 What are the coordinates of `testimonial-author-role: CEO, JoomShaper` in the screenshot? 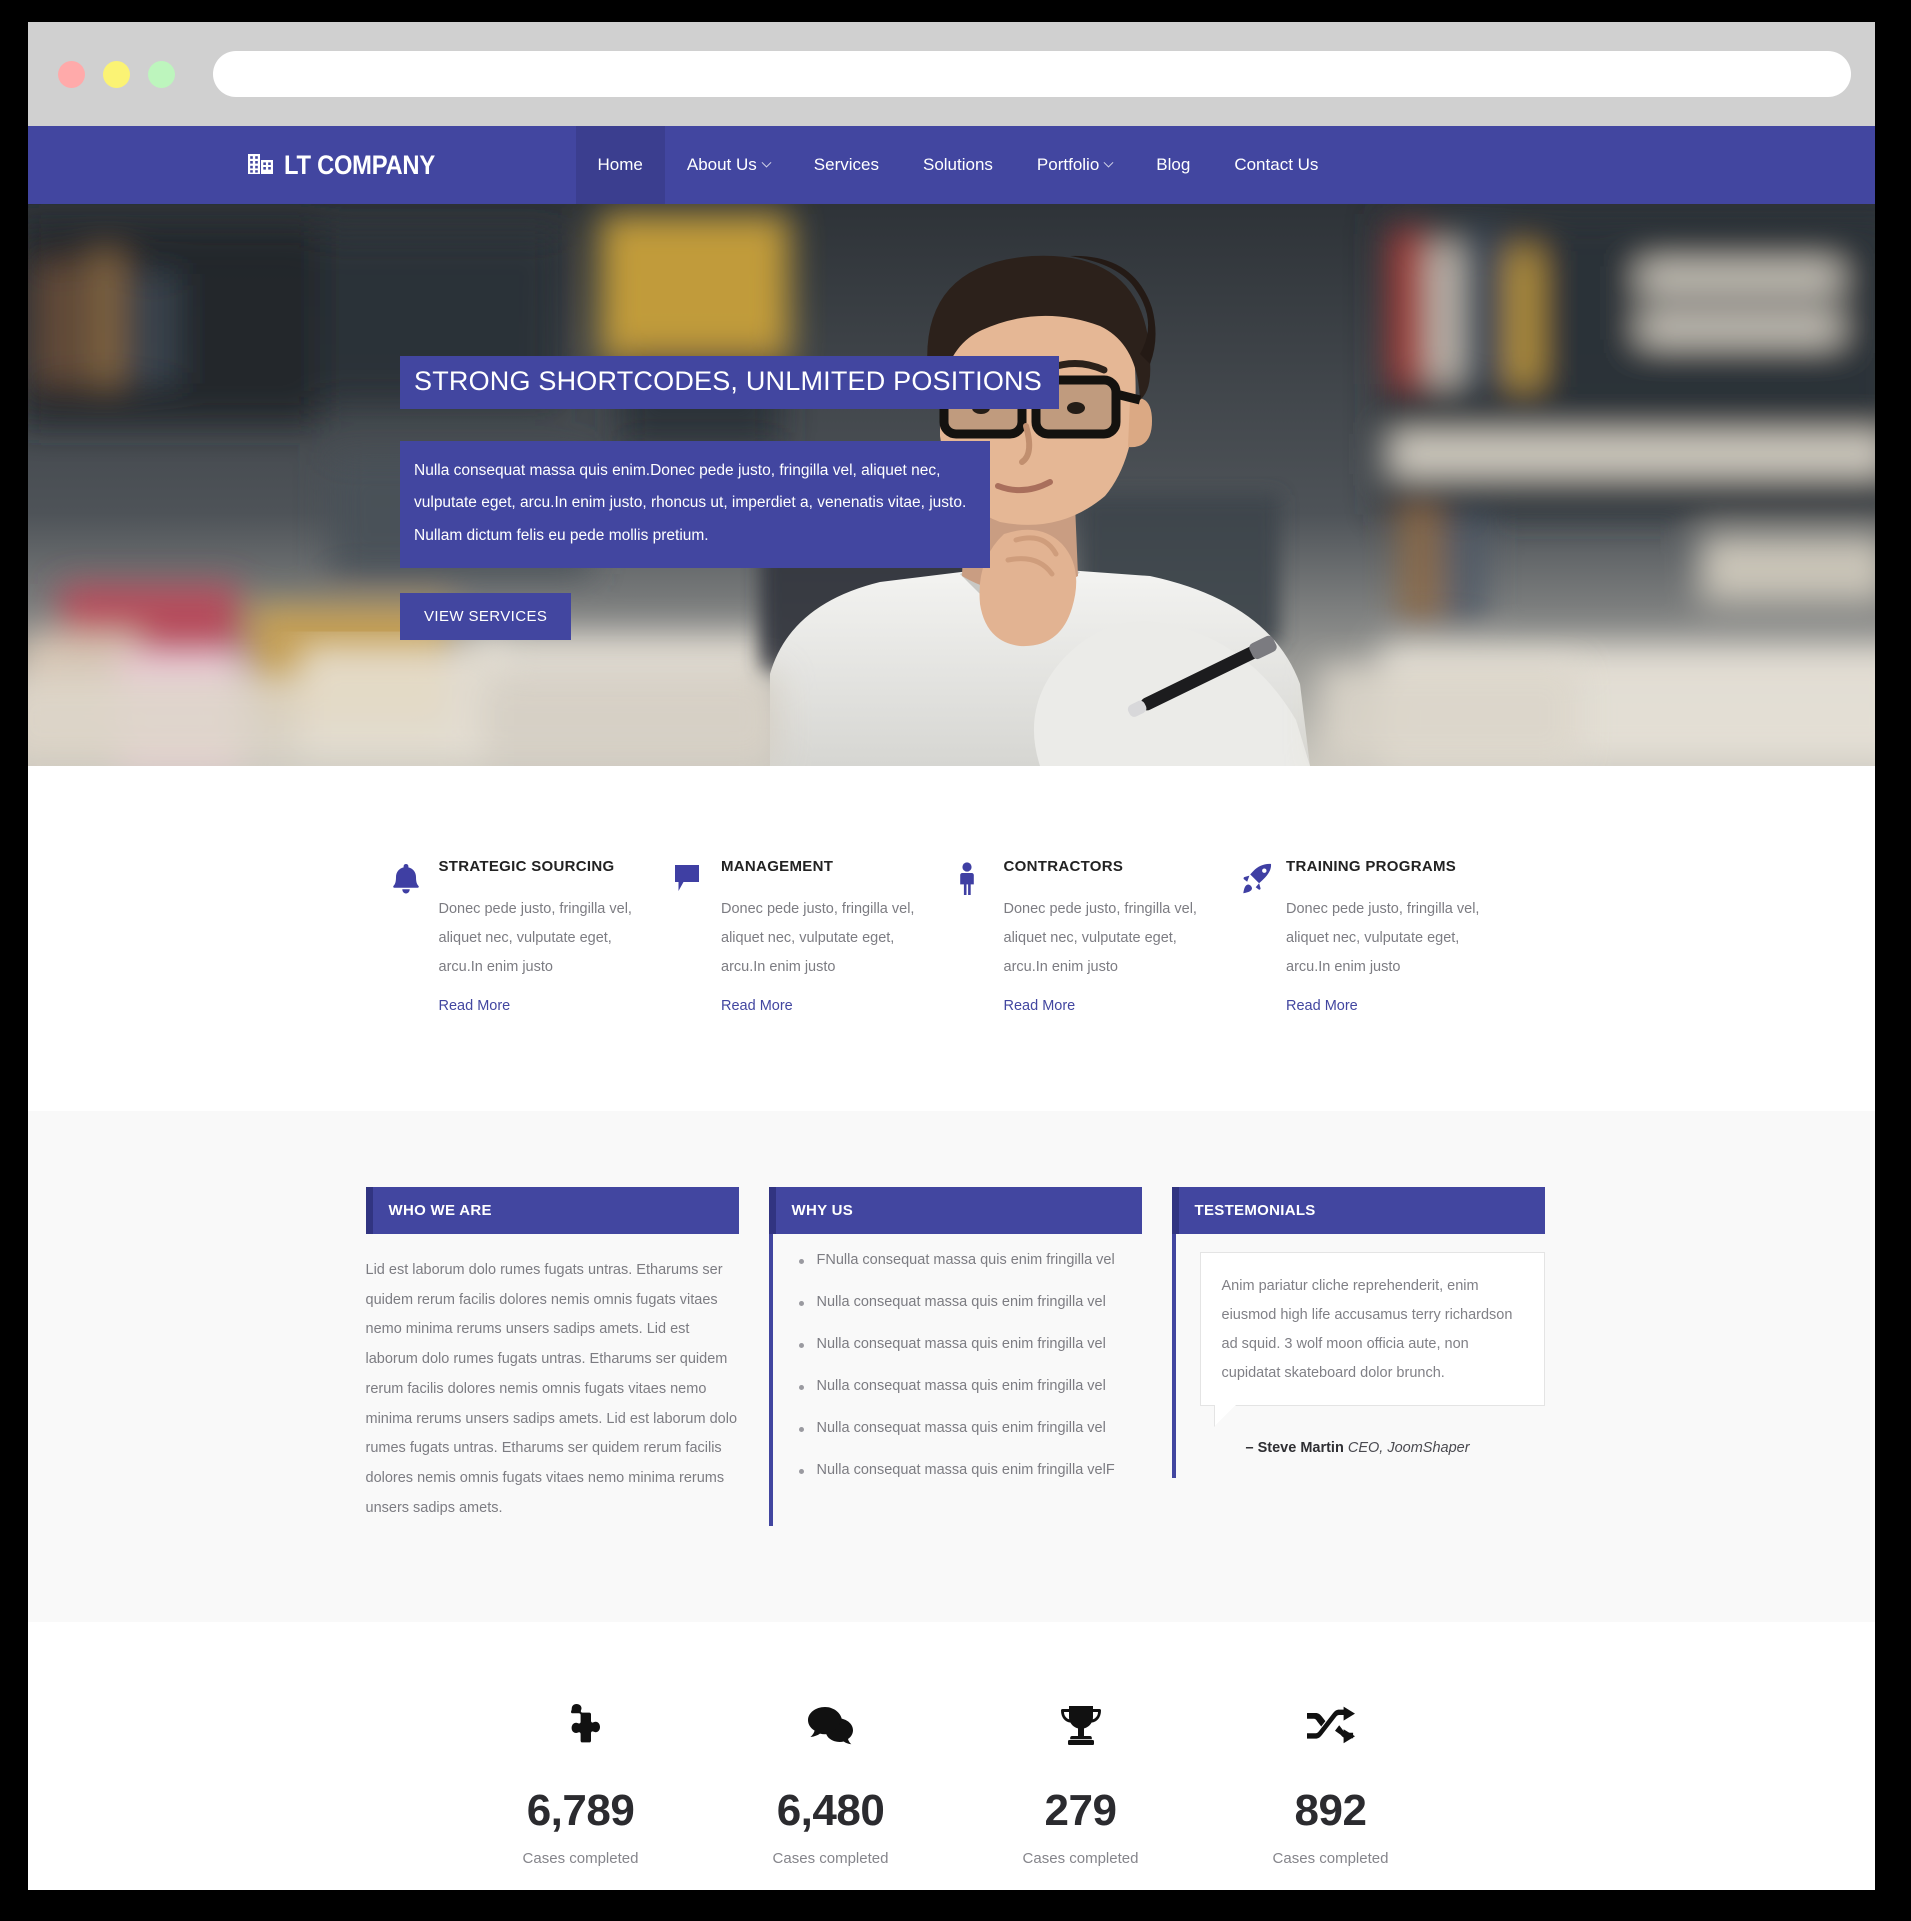 It's located at (1408, 1448).